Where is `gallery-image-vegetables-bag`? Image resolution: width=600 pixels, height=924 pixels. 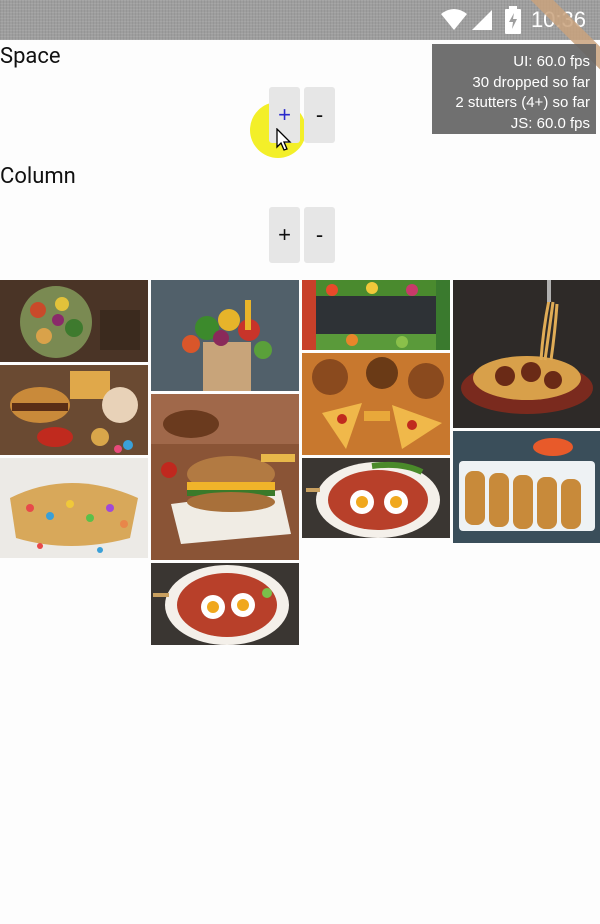
gallery-image-vegetables-bag is located at coordinates (225, 335).